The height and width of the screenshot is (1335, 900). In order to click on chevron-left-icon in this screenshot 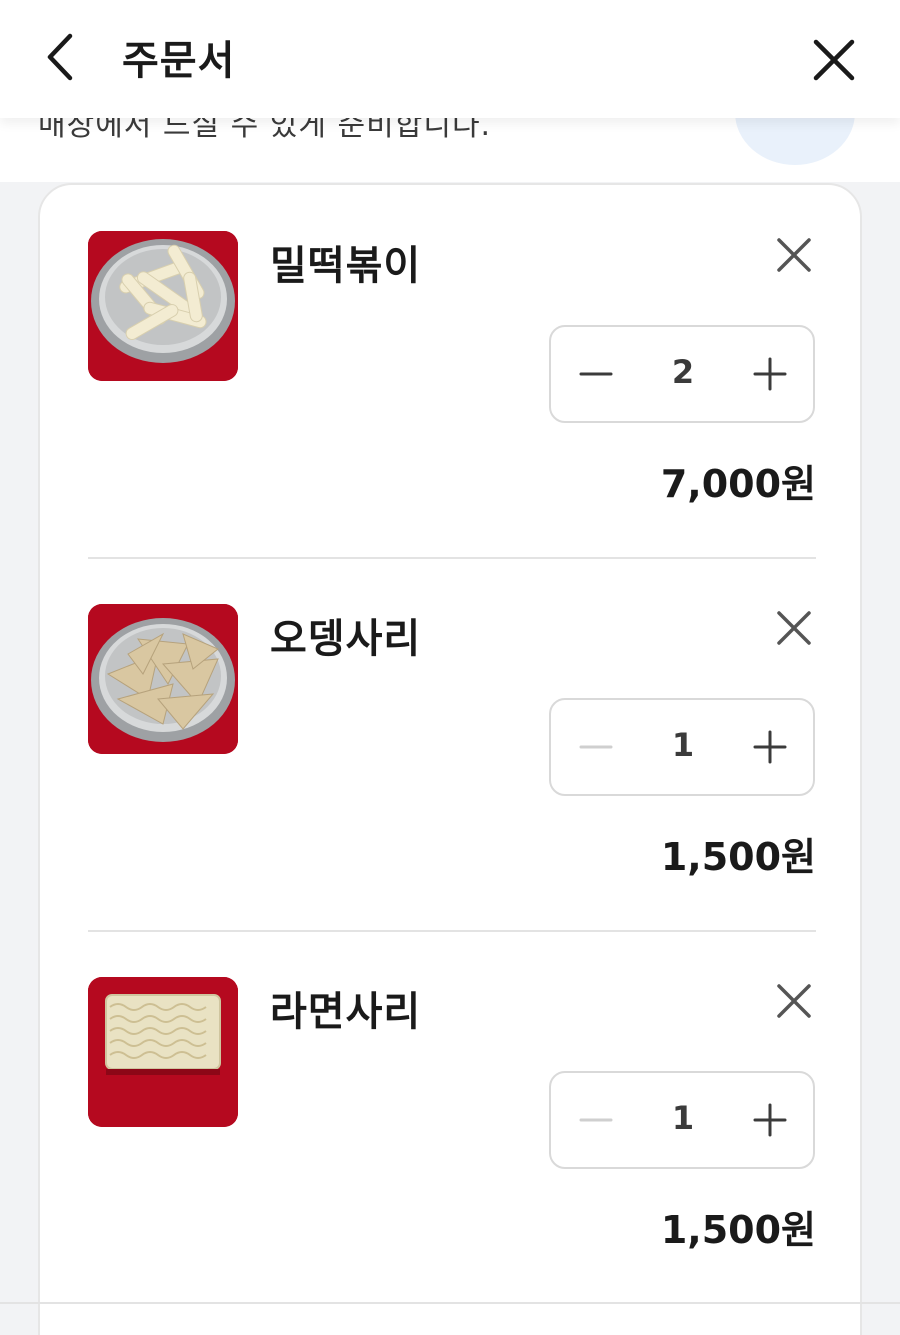, I will do `click(60, 57)`.